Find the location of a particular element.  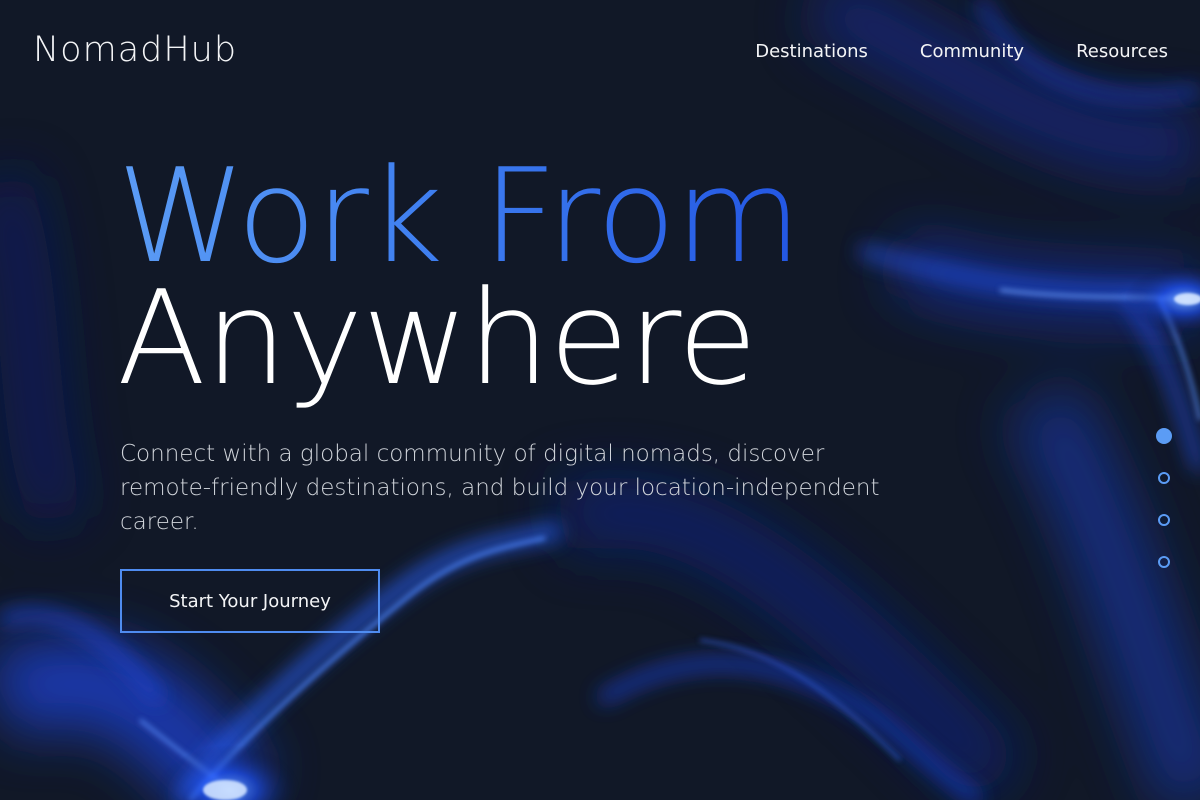

start-journey-button: Start Your Journey is located at coordinates (250, 601).